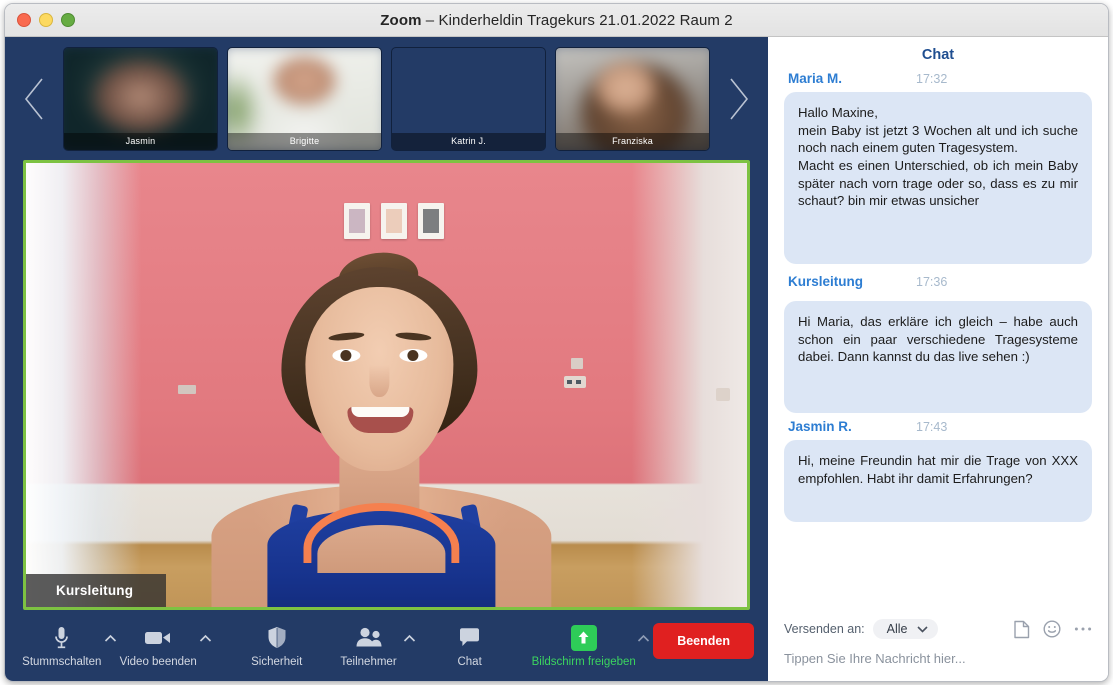 Image resolution: width=1113 pixels, height=685 pixels. I want to click on chat-message-time: 17:36, so click(932, 282).